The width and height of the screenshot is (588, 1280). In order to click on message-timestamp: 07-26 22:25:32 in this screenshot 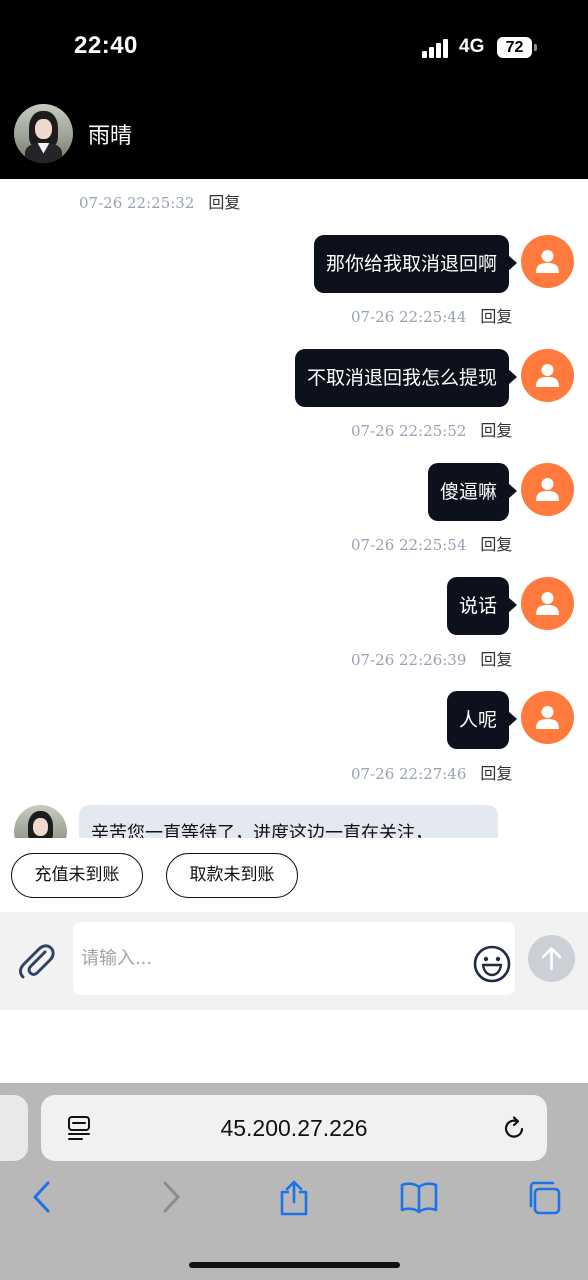, I will do `click(137, 203)`.